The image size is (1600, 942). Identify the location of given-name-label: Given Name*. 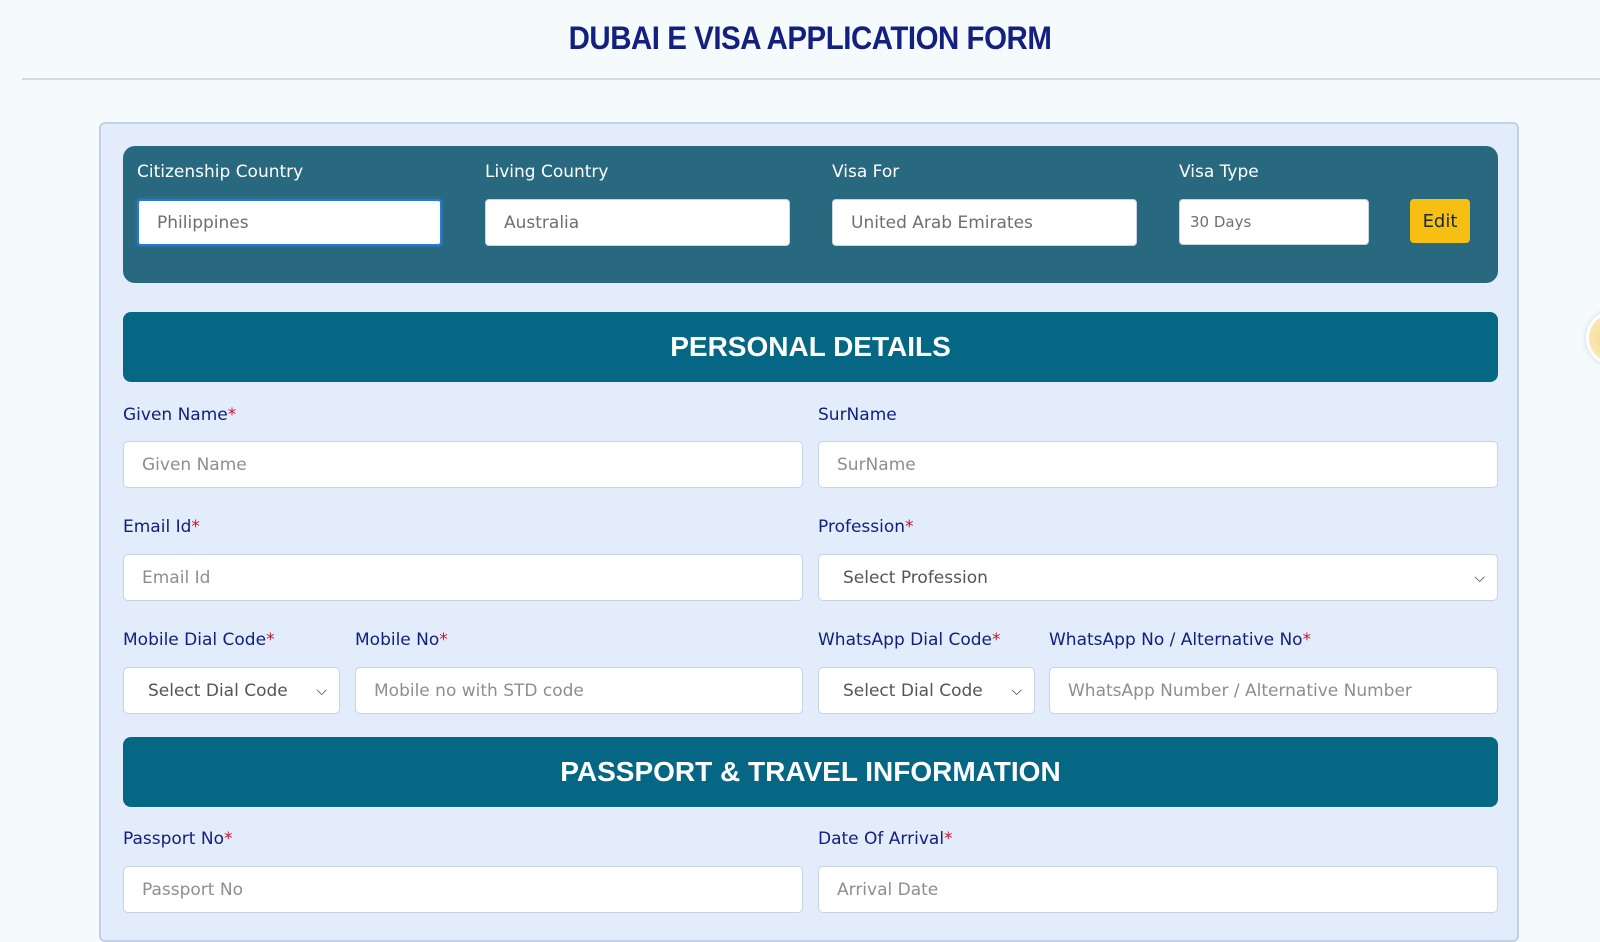
(180, 415).